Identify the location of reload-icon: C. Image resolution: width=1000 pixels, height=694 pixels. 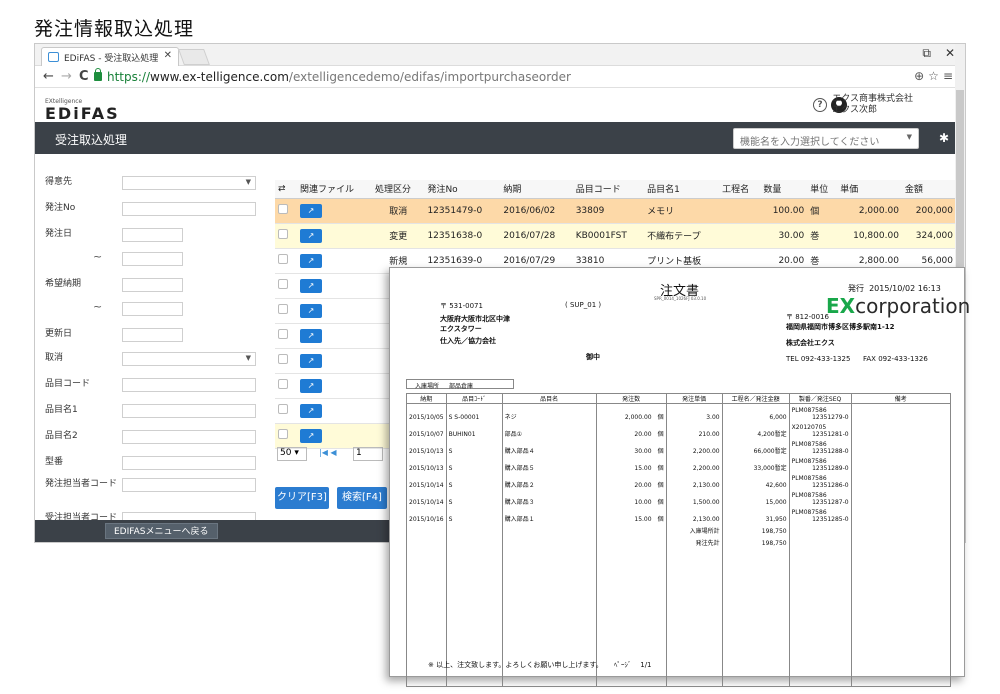
(84, 76).